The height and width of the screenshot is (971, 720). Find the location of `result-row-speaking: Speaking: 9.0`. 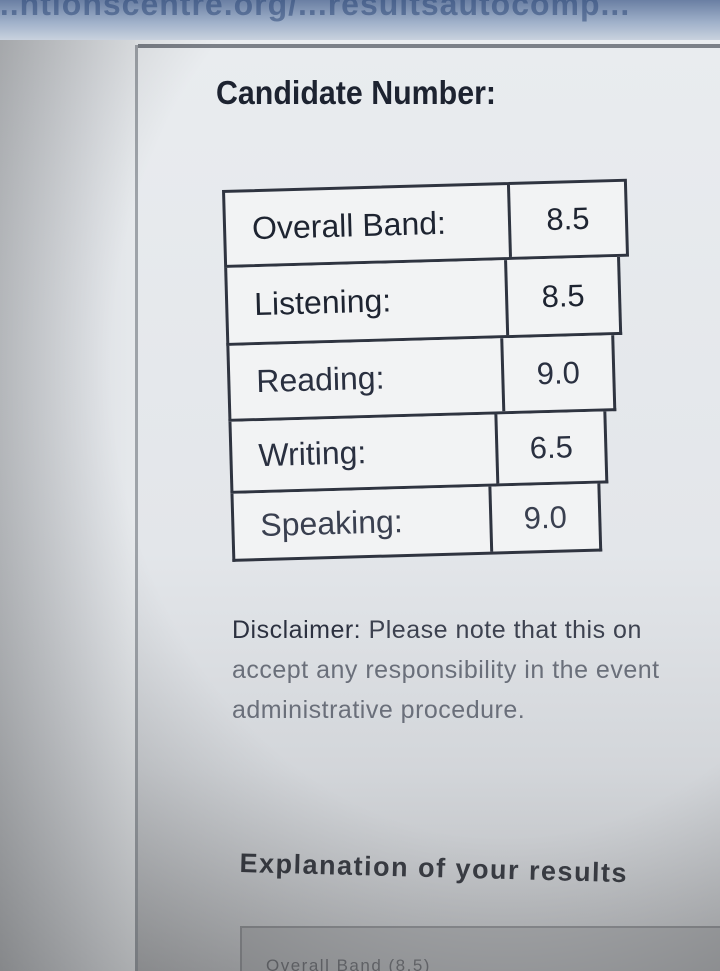

result-row-speaking: Speaking: 9.0 is located at coordinates (416, 522).